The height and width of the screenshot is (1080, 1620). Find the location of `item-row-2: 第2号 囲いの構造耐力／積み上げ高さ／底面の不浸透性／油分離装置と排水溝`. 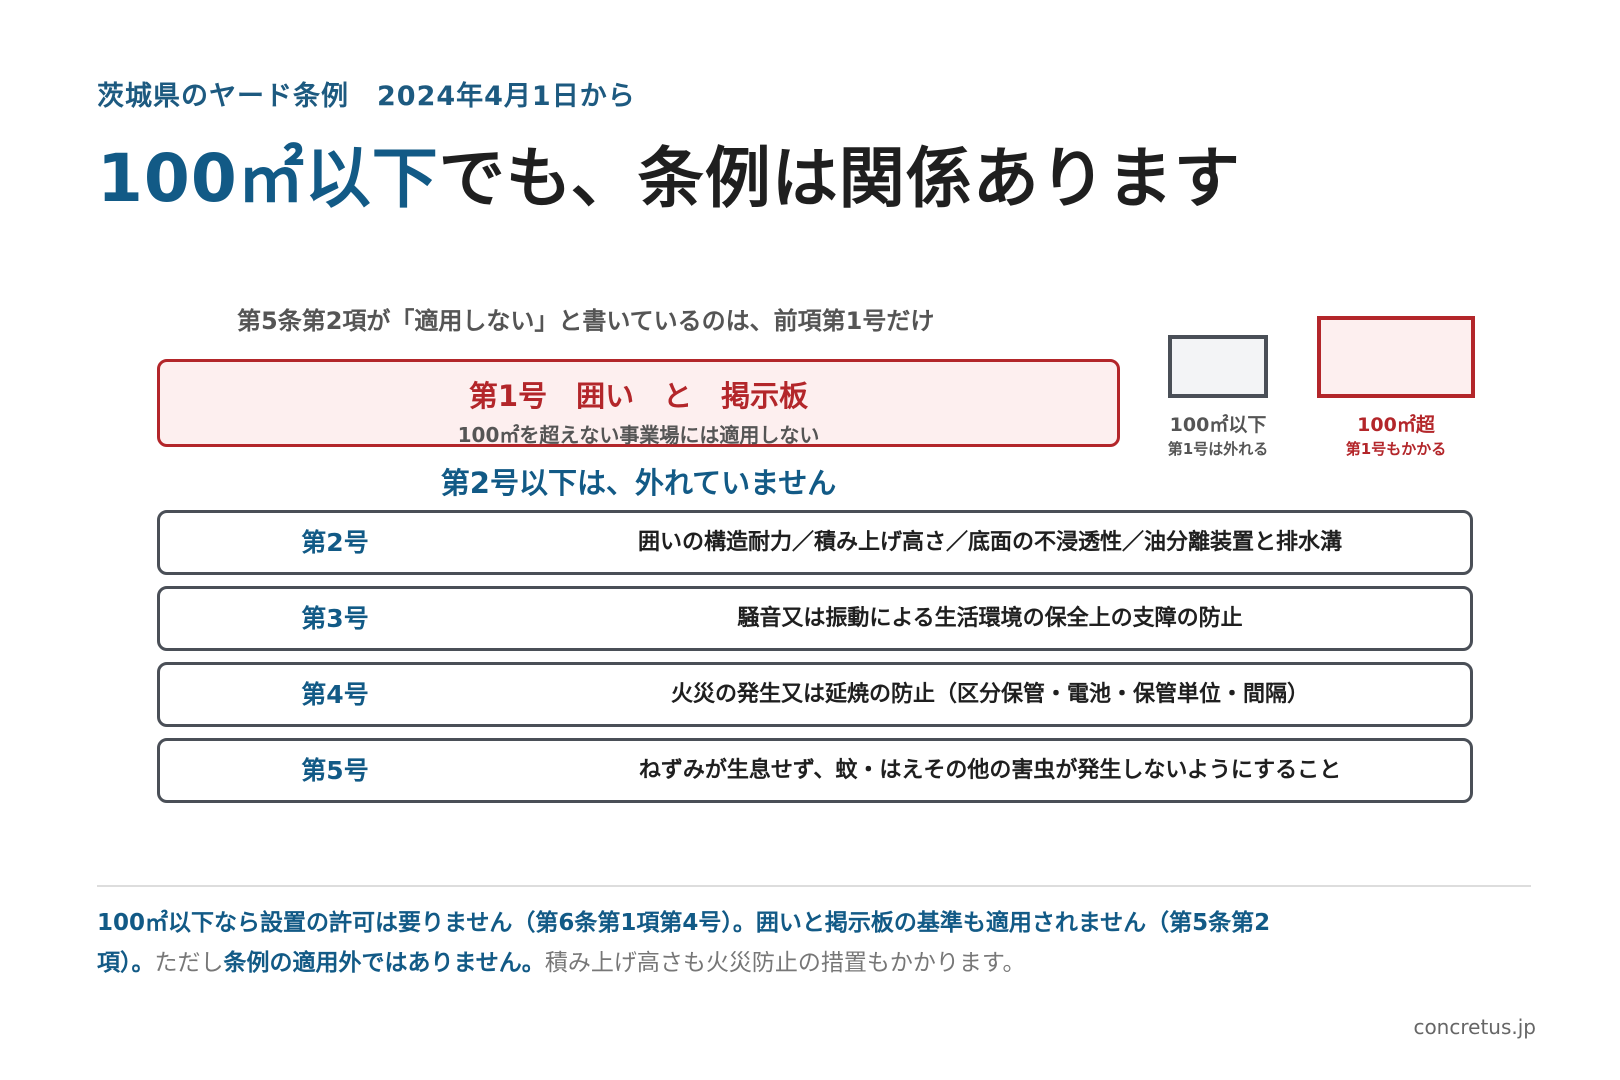

item-row-2: 第2号 囲いの構造耐力／積み上げ高さ／底面の不浸透性／油分離装置と排水溝 is located at coordinates (815, 542).